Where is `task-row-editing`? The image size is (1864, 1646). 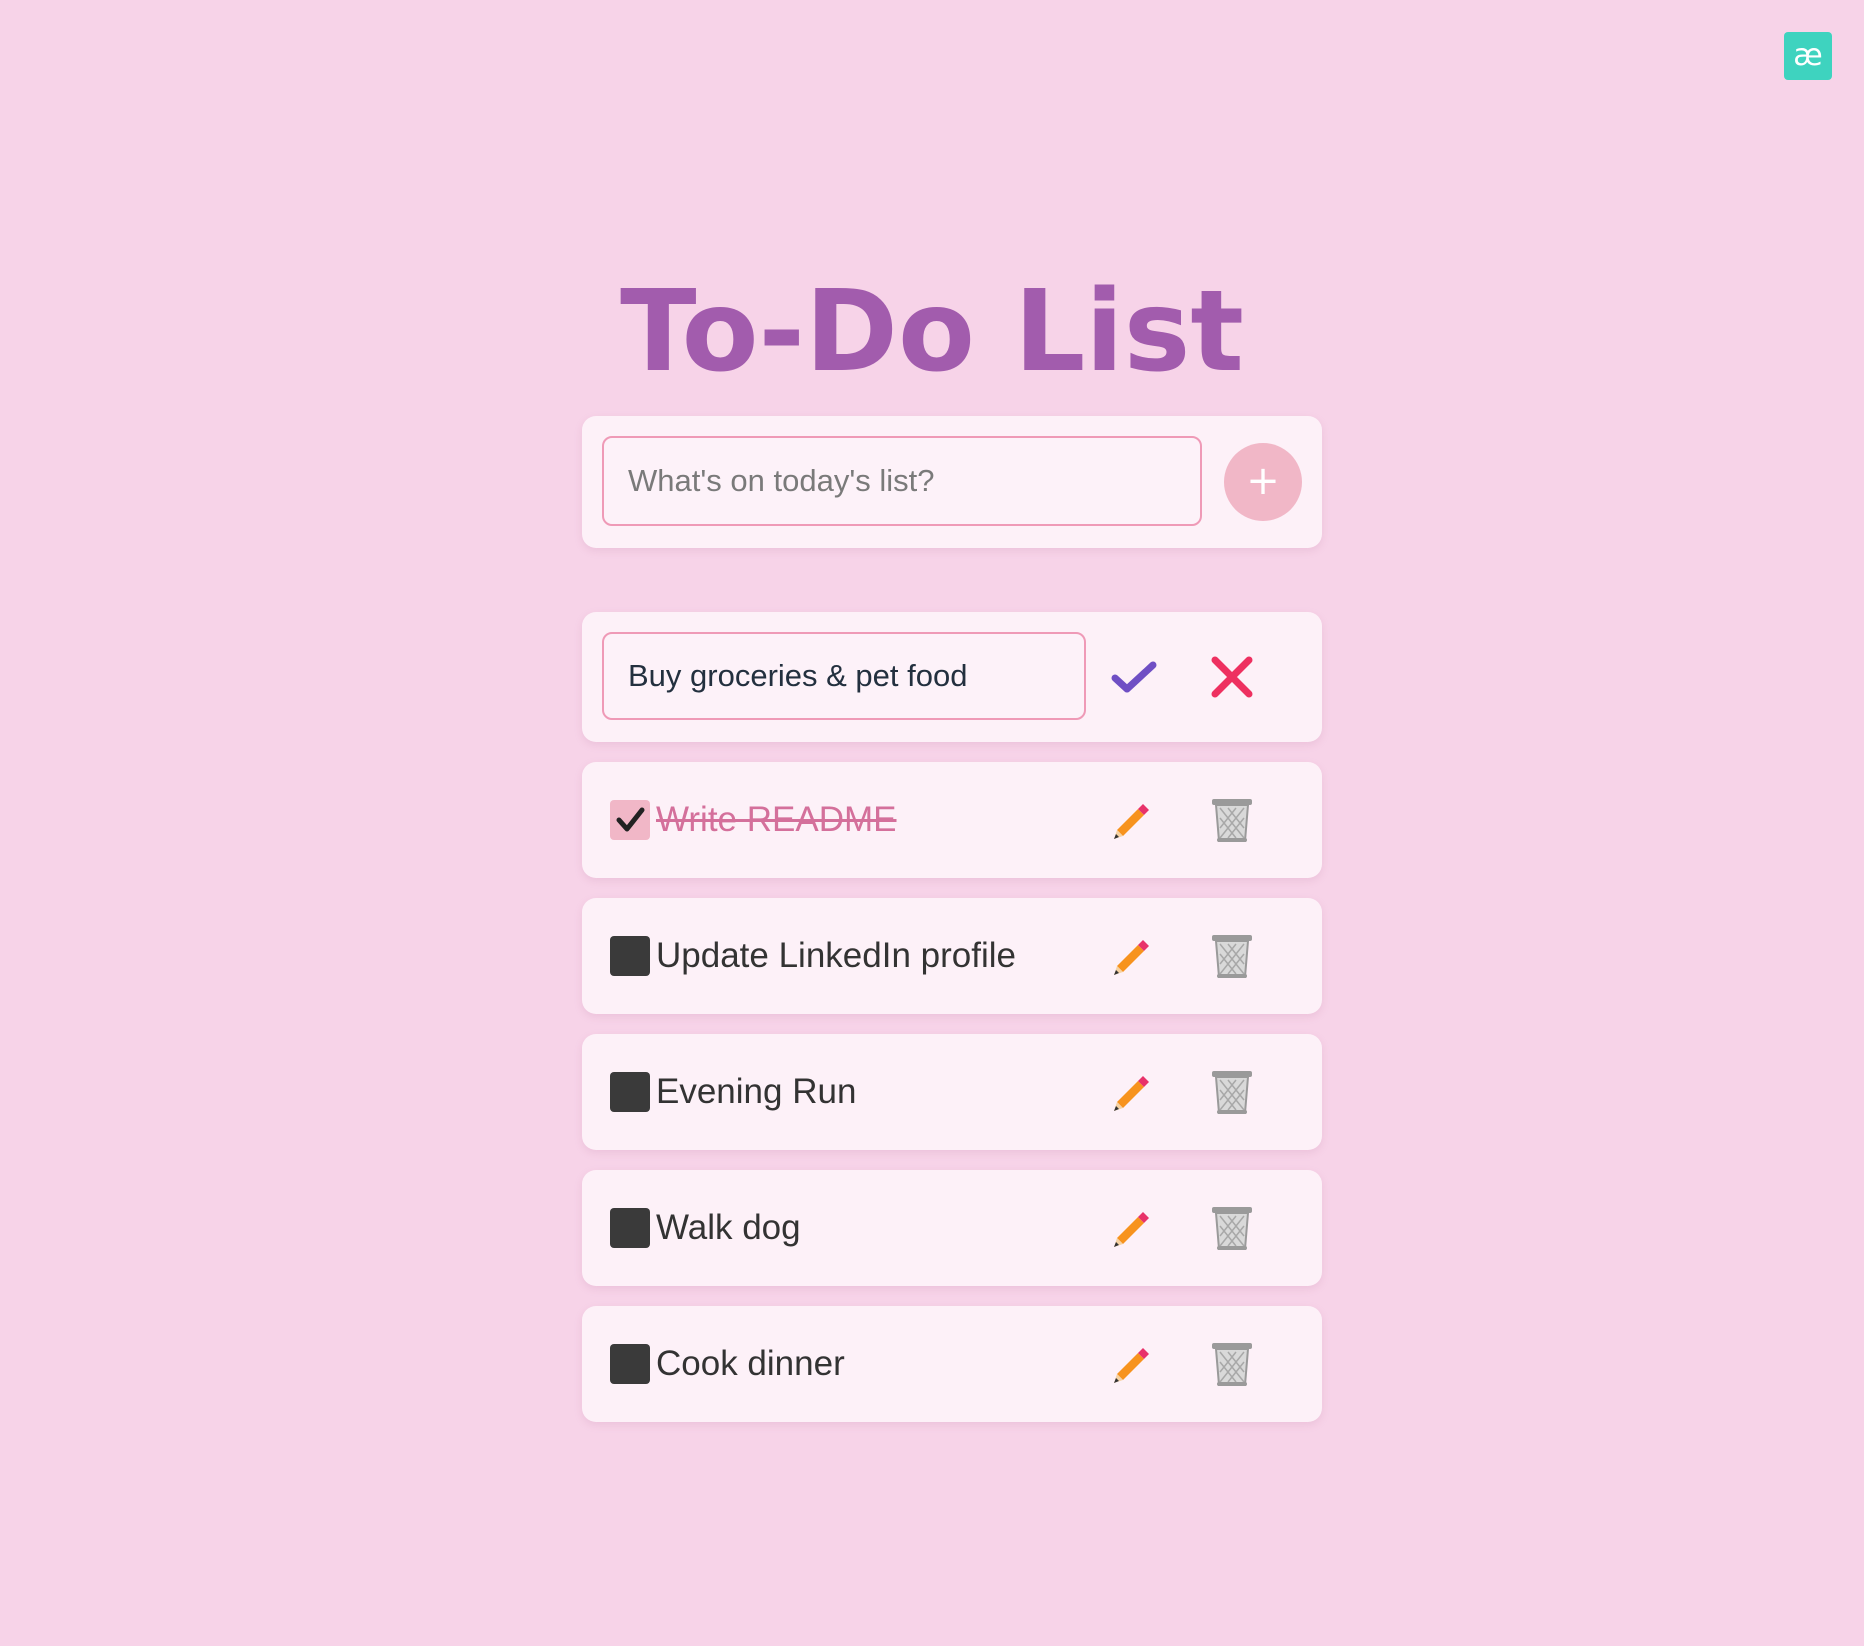
task-row-editing is located at coordinates (952, 677).